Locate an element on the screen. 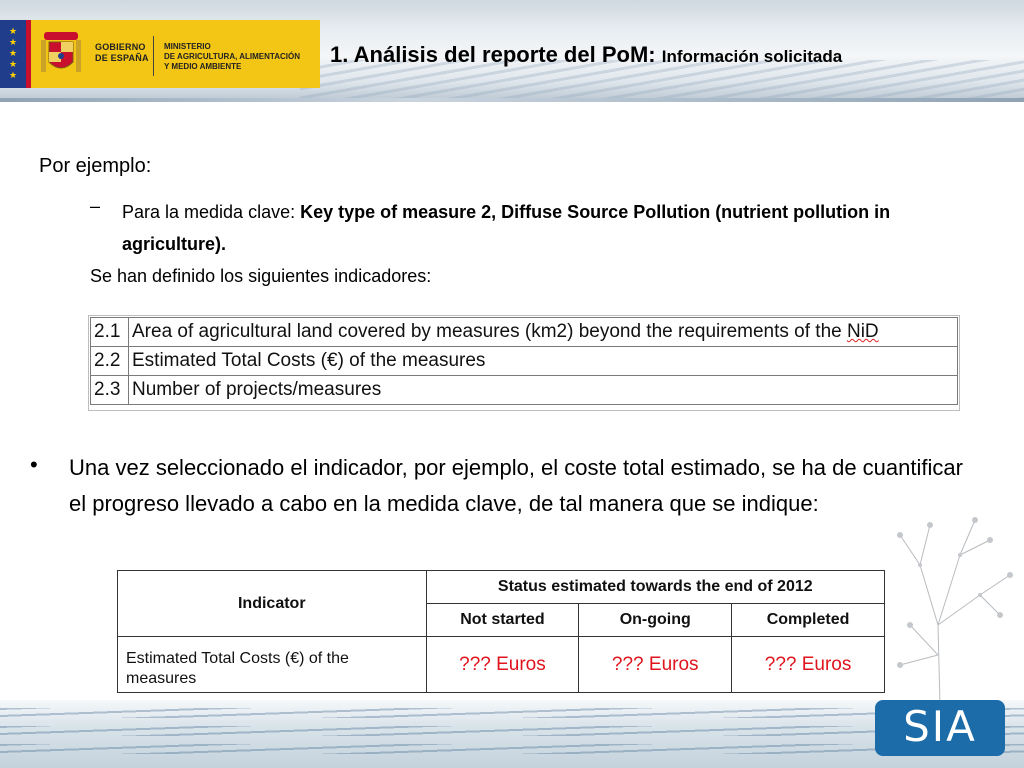  col-not-started: Not started is located at coordinates (502, 620).